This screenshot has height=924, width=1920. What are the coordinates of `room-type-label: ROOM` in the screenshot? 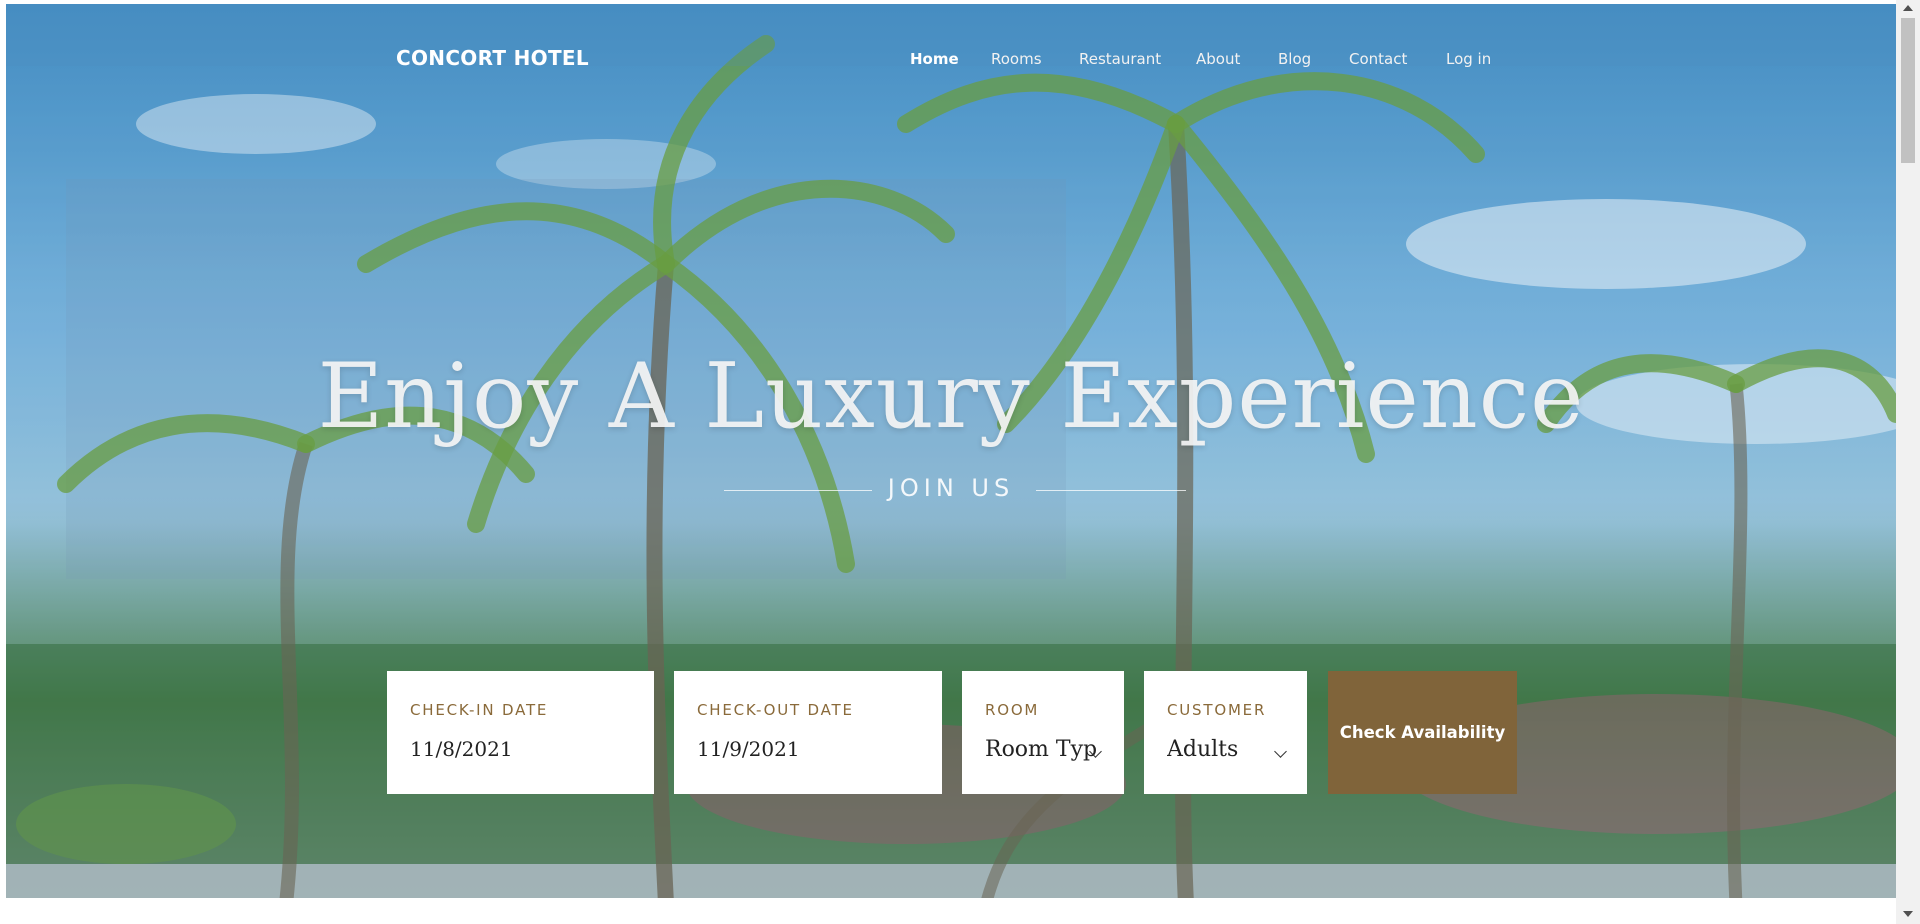 It's located at (1012, 710).